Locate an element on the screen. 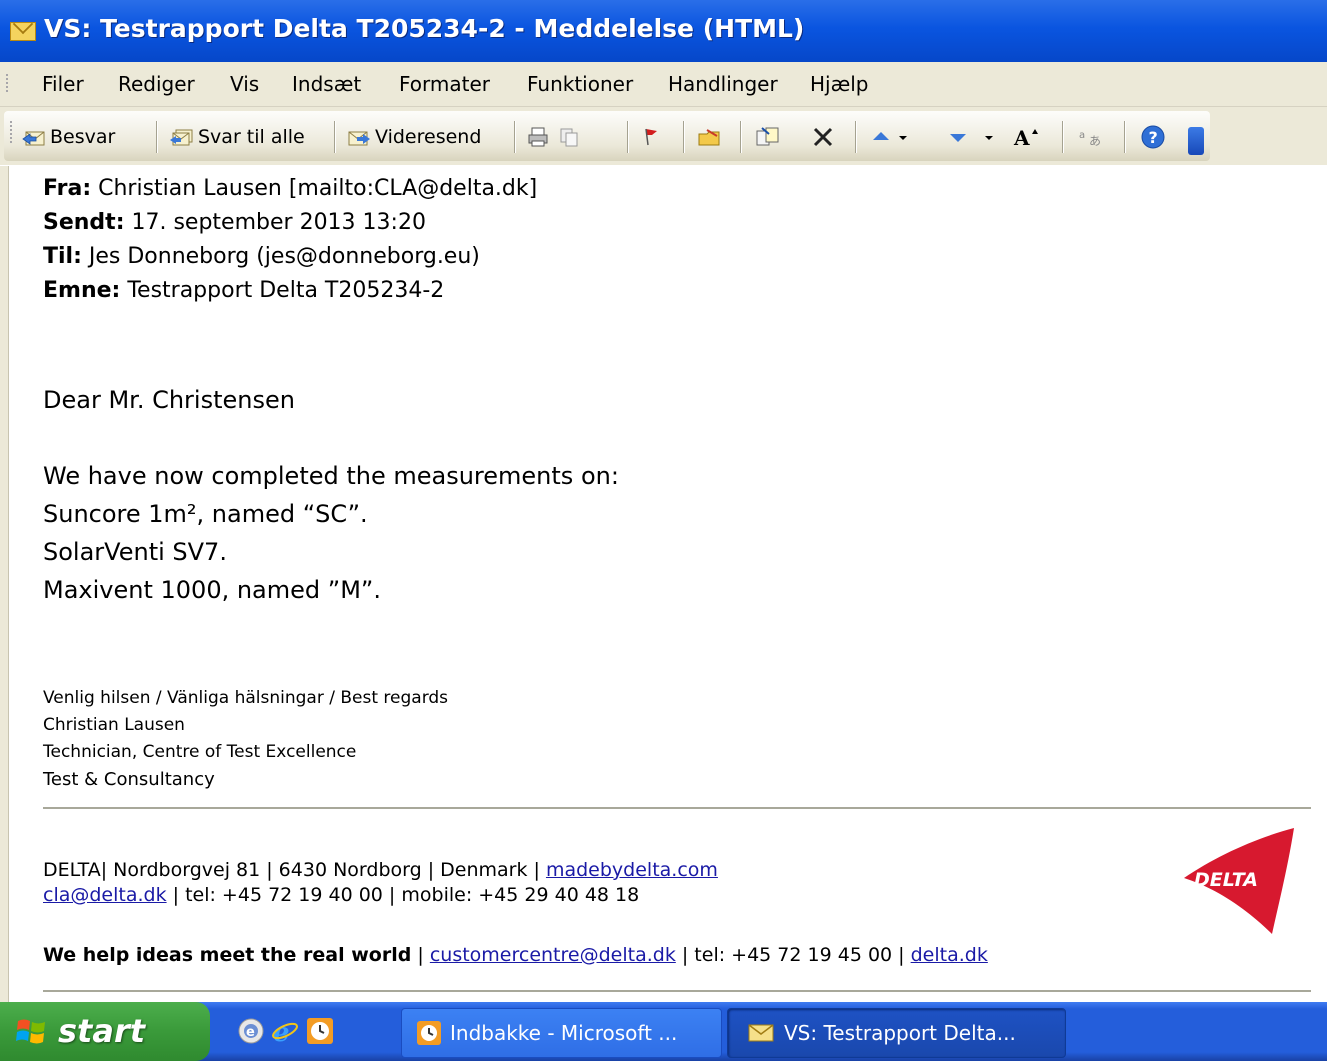 The width and height of the screenshot is (1327, 1061). website-link: madebydelta.com is located at coordinates (632, 870).